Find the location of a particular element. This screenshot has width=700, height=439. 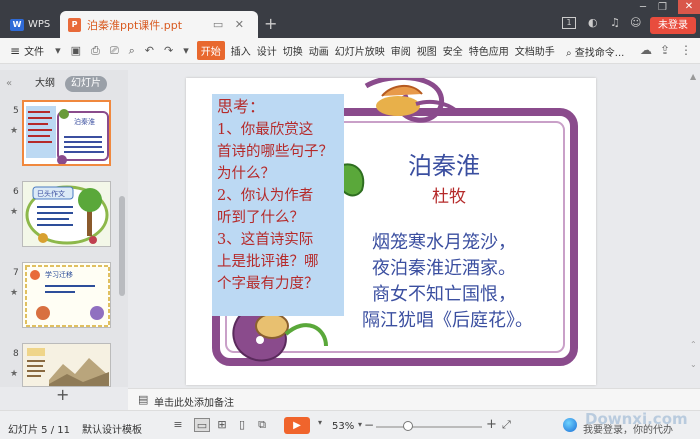

thumbnail-preview is located at coordinates (66, 365).